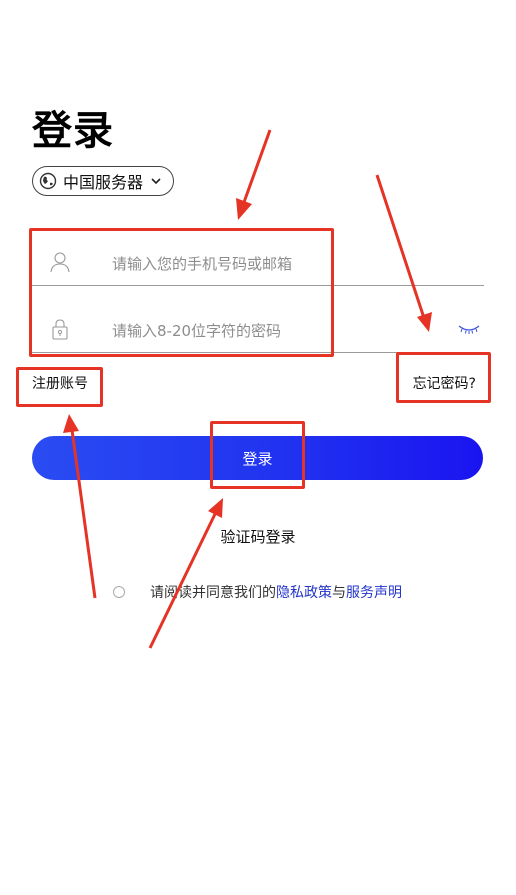  What do you see at coordinates (443, 377) in the screenshot?
I see `annotation-box-forgot` at bounding box center [443, 377].